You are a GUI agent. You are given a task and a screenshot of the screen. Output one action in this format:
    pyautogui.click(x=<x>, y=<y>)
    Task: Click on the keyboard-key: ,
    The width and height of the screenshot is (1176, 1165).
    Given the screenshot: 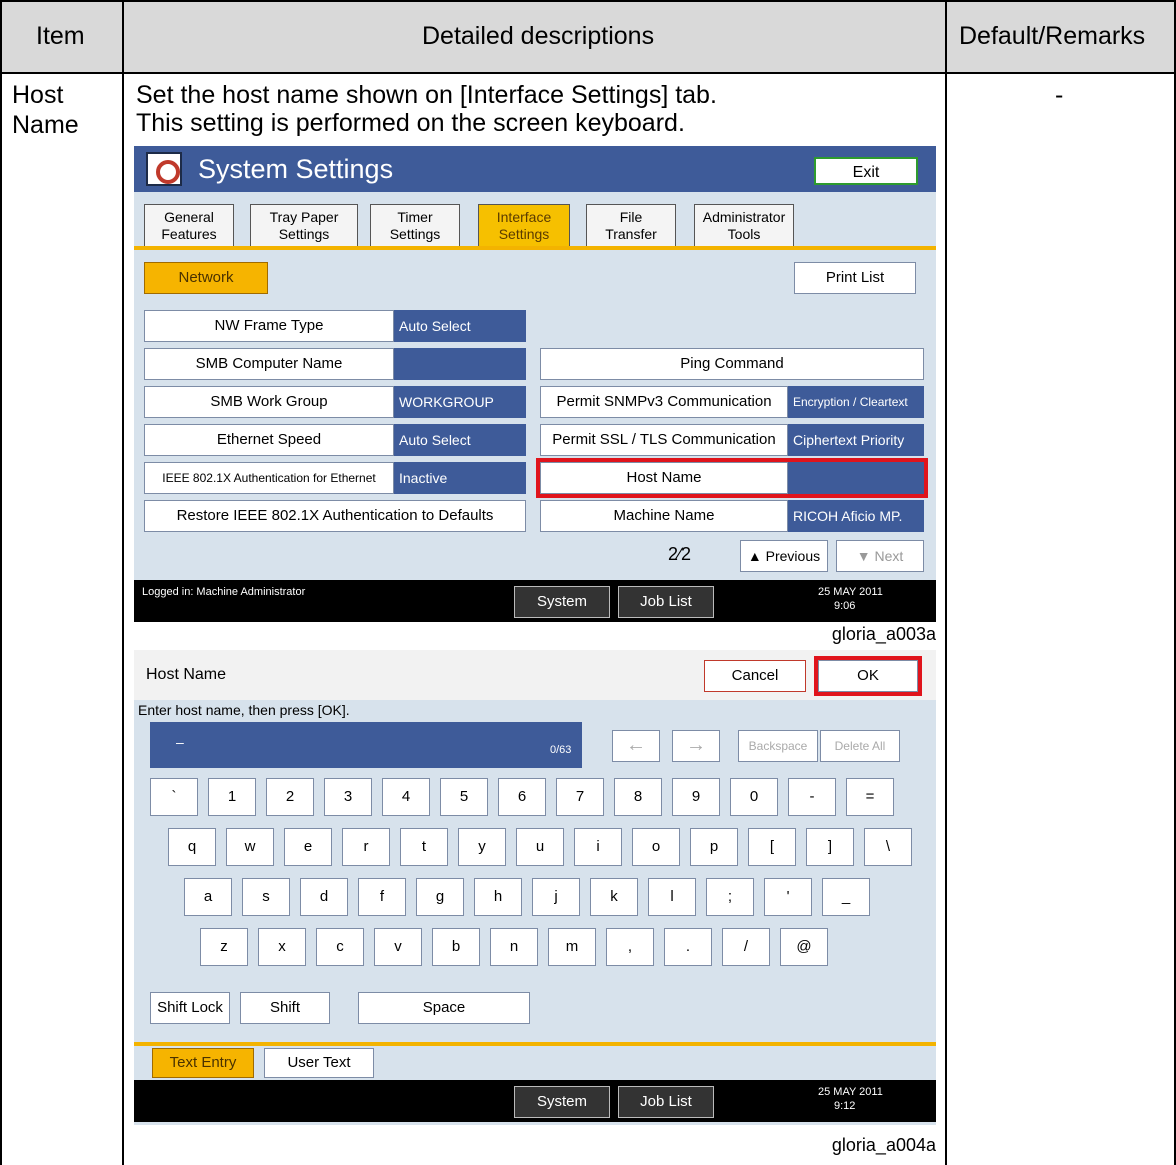 What is the action you would take?
    pyautogui.click(x=630, y=947)
    